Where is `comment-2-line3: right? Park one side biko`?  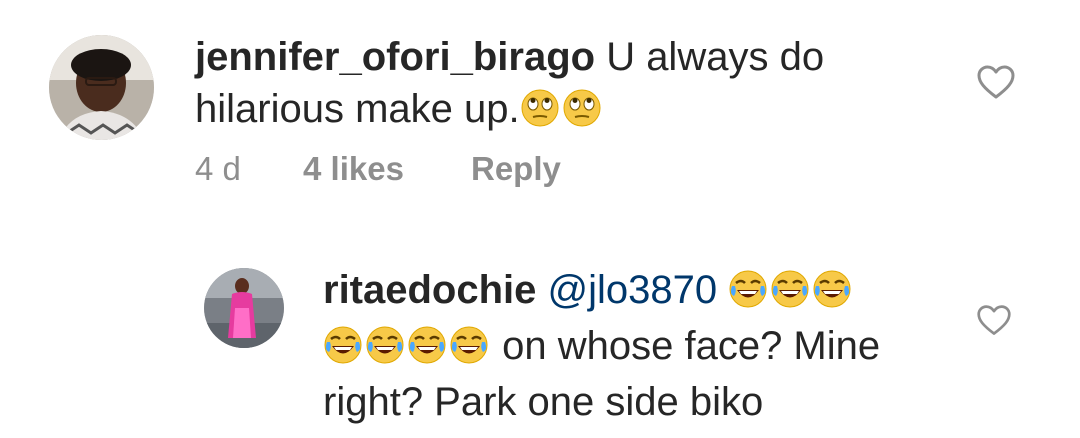
comment-2-line3: right? Park one side biko is located at coordinates (633, 402).